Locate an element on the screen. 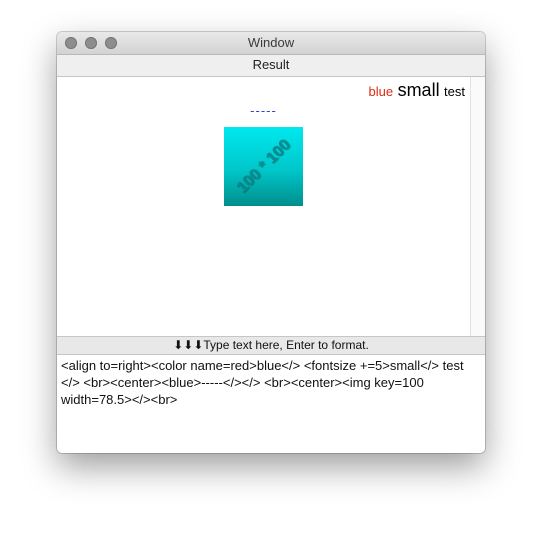 Image resolution: width=541 pixels, height=534 pixels. image-100: 100 * 100 is located at coordinates (263, 166).